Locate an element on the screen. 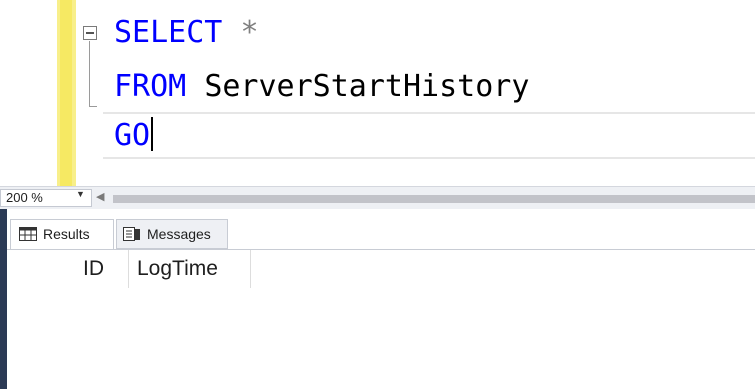 This screenshot has height=389, width=755. tab-messages-label: Messages is located at coordinates (179, 234).